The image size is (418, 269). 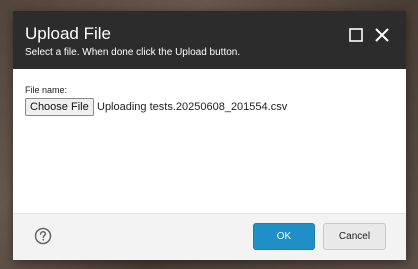 I want to click on help-button, so click(x=43, y=236).